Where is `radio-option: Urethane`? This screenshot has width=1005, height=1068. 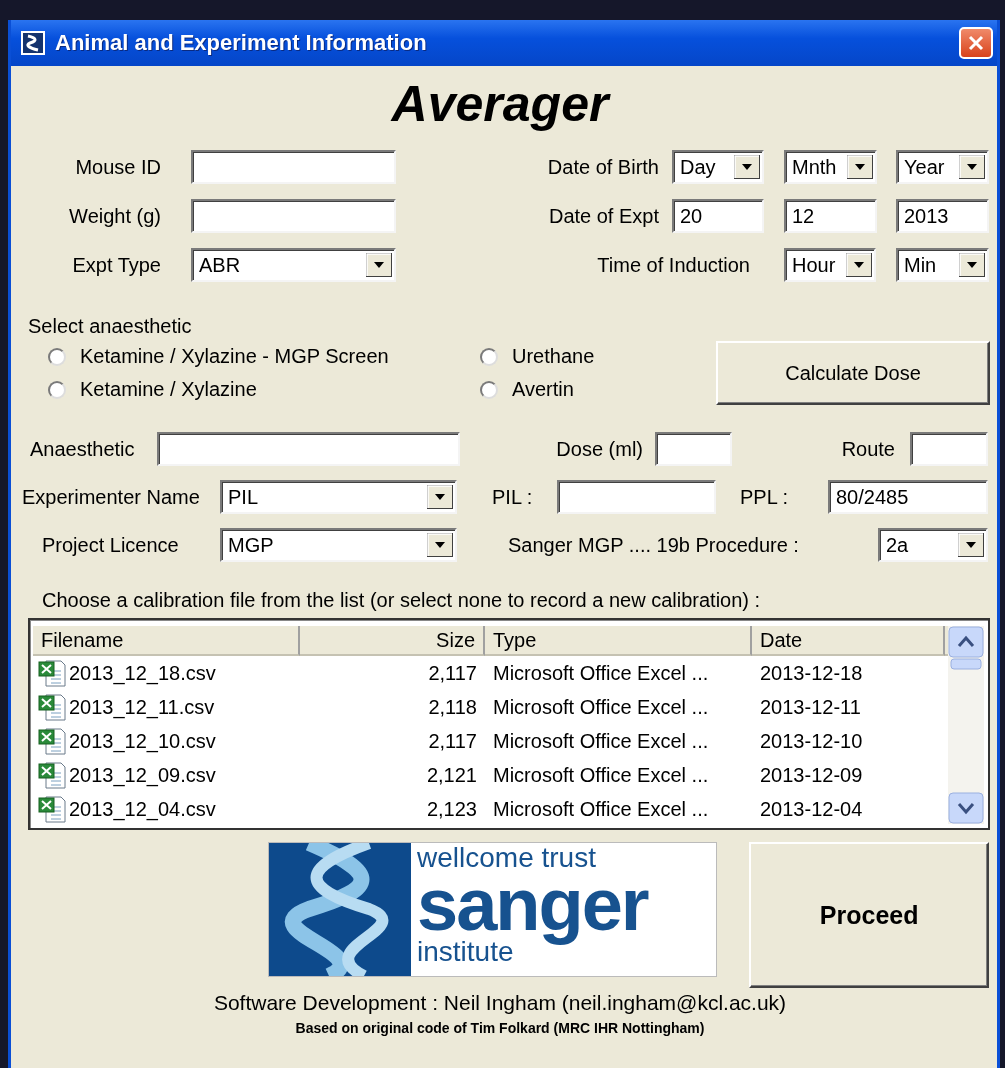
radio-option: Urethane is located at coordinates (598, 356).